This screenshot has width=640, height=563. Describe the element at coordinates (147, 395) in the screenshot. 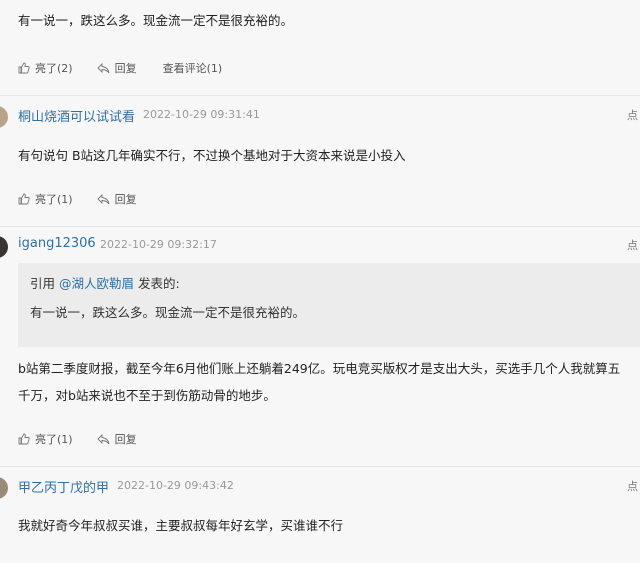

I see `comment-content-line-2: 千万，对b站来说也不至于到伤筋动骨的地步。` at that location.